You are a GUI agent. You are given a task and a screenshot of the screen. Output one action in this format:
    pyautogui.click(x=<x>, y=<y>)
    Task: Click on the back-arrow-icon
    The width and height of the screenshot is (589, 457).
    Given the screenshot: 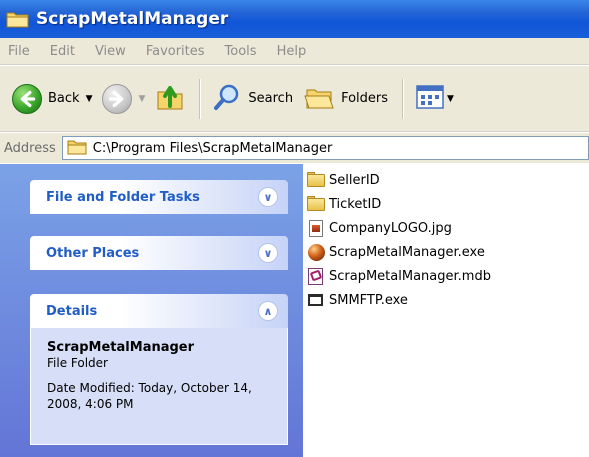 What is the action you would take?
    pyautogui.click(x=27, y=98)
    